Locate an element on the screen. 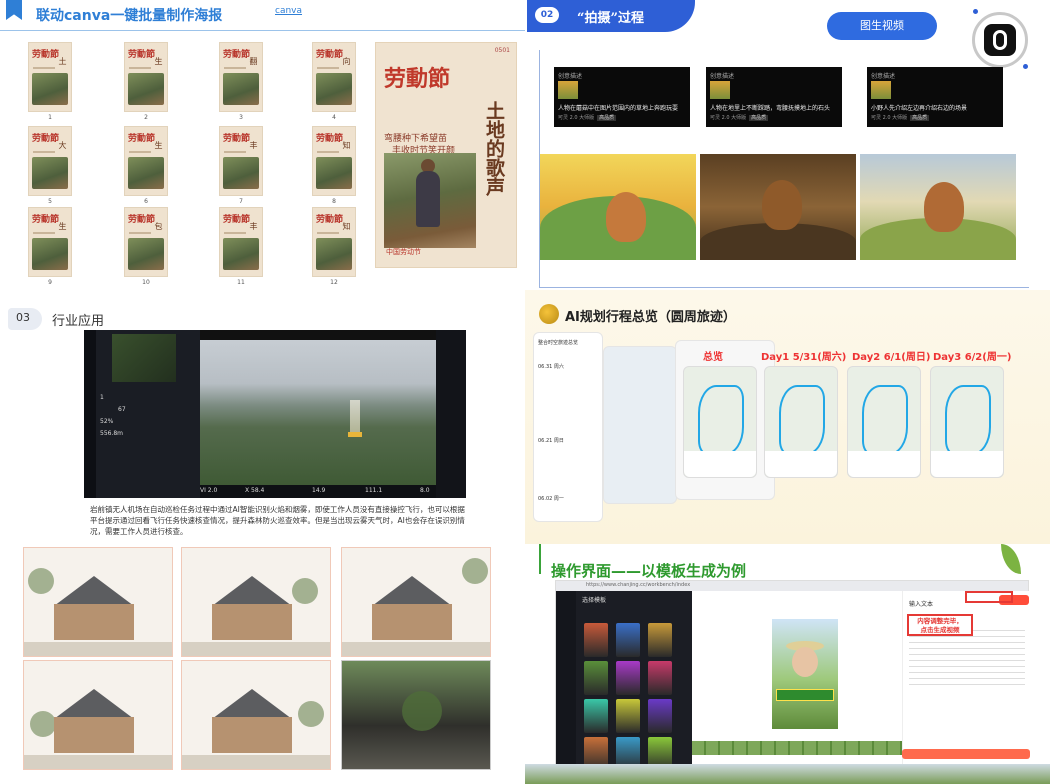  poster-seal: 中国劳动节 is located at coordinates (403, 252).